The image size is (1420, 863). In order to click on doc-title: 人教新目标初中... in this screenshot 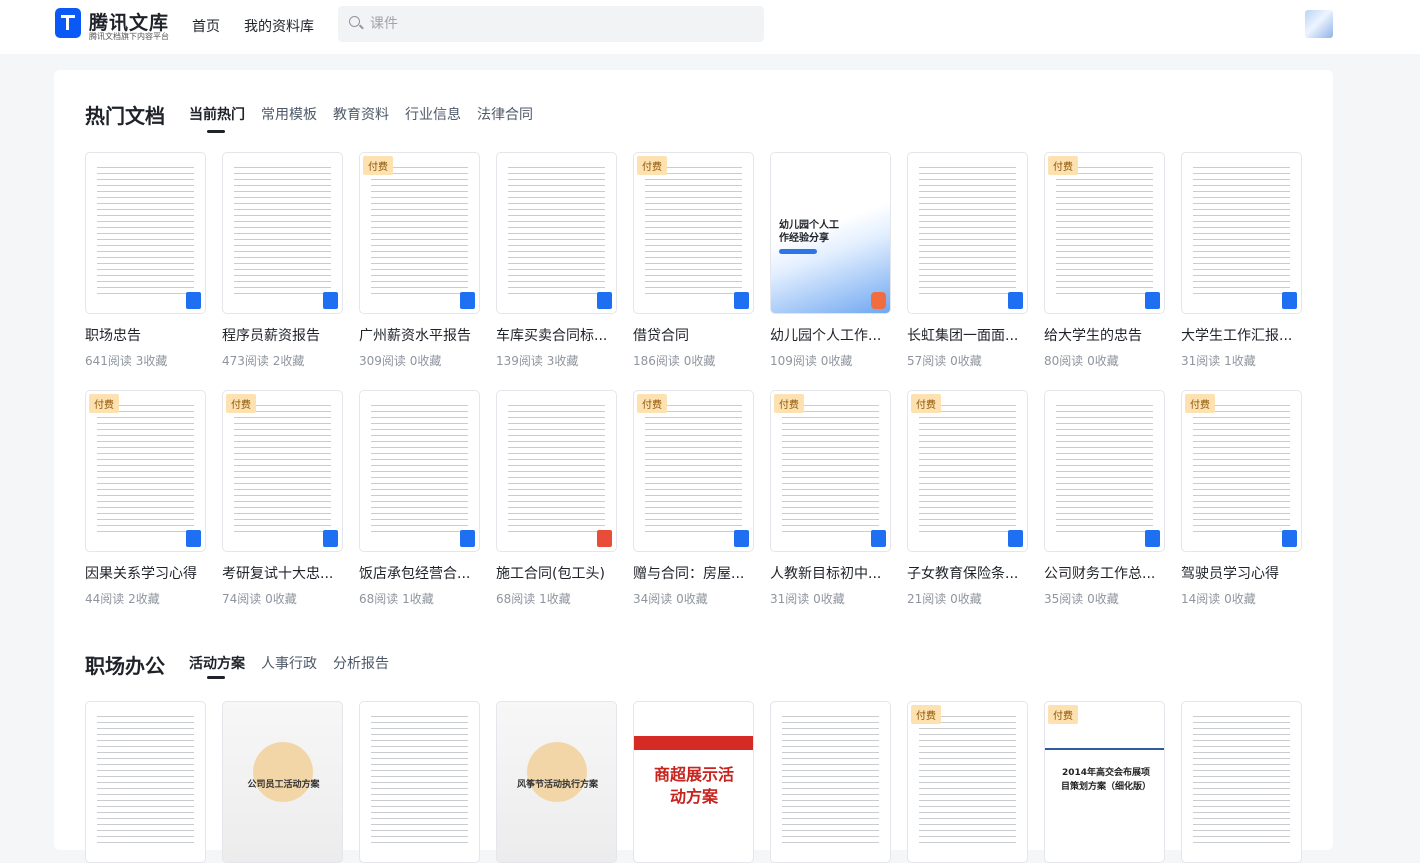, I will do `click(832, 573)`.